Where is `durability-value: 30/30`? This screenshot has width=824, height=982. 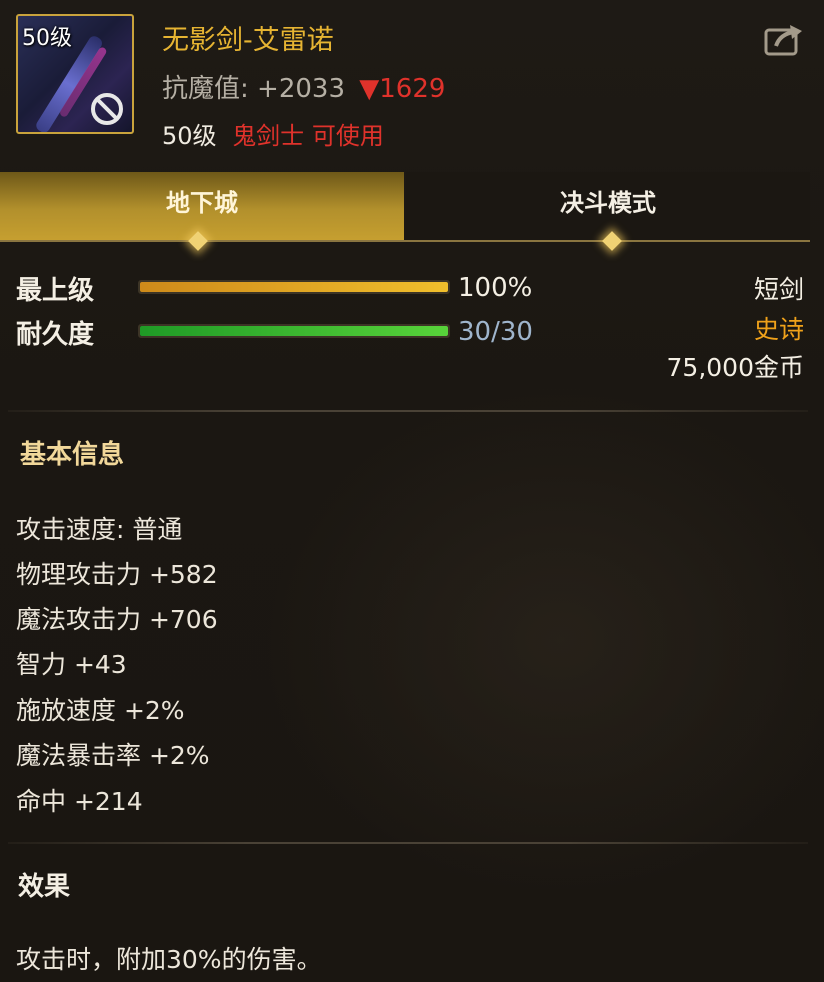
durability-value: 30/30 is located at coordinates (495, 332).